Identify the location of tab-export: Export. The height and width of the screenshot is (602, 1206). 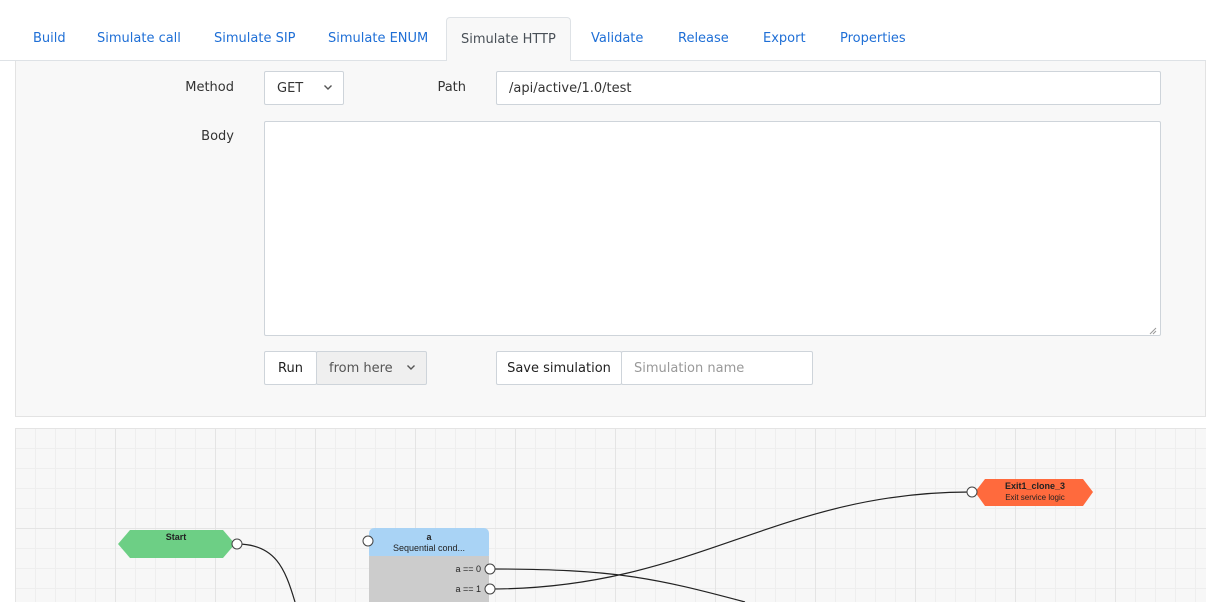
(784, 39).